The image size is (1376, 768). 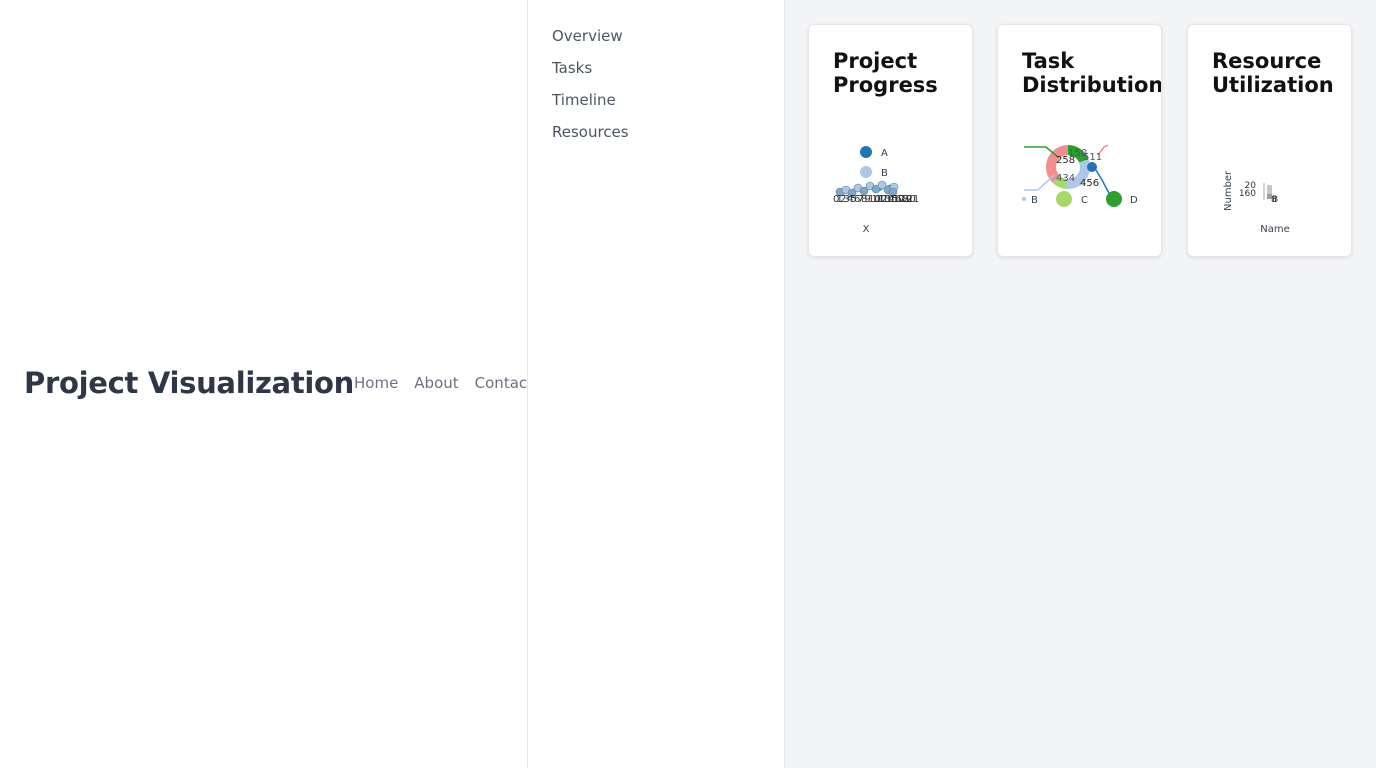 I want to click on x-axis-label: Name, so click(x=1275, y=229).